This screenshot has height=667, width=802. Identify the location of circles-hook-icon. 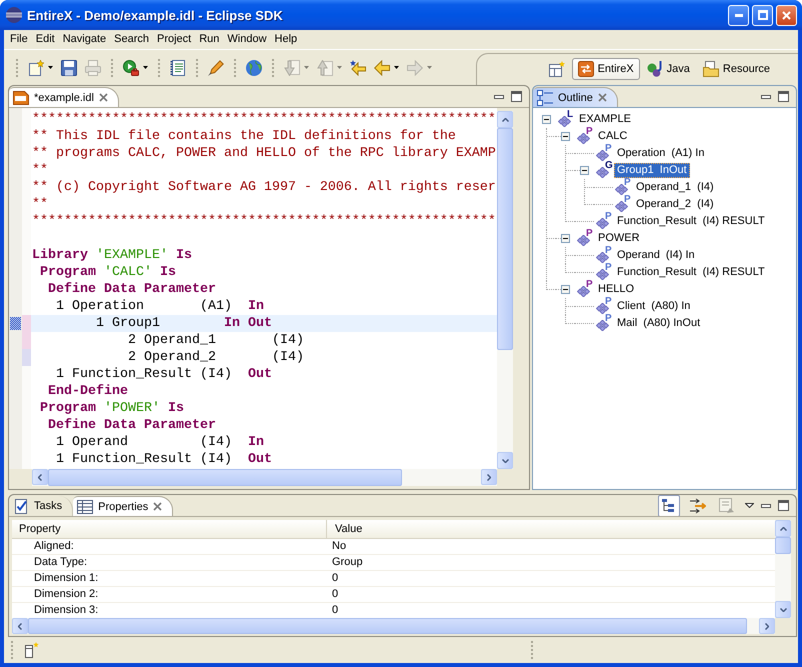
(654, 68).